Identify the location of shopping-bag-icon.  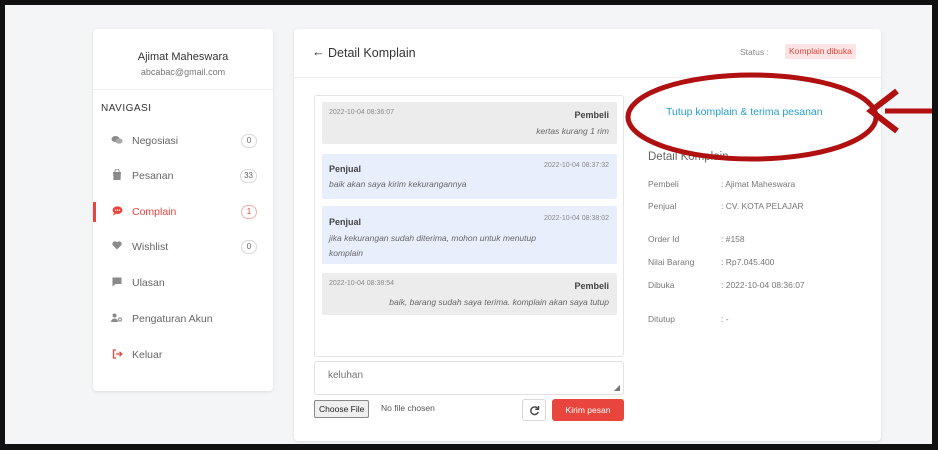
(117, 175).